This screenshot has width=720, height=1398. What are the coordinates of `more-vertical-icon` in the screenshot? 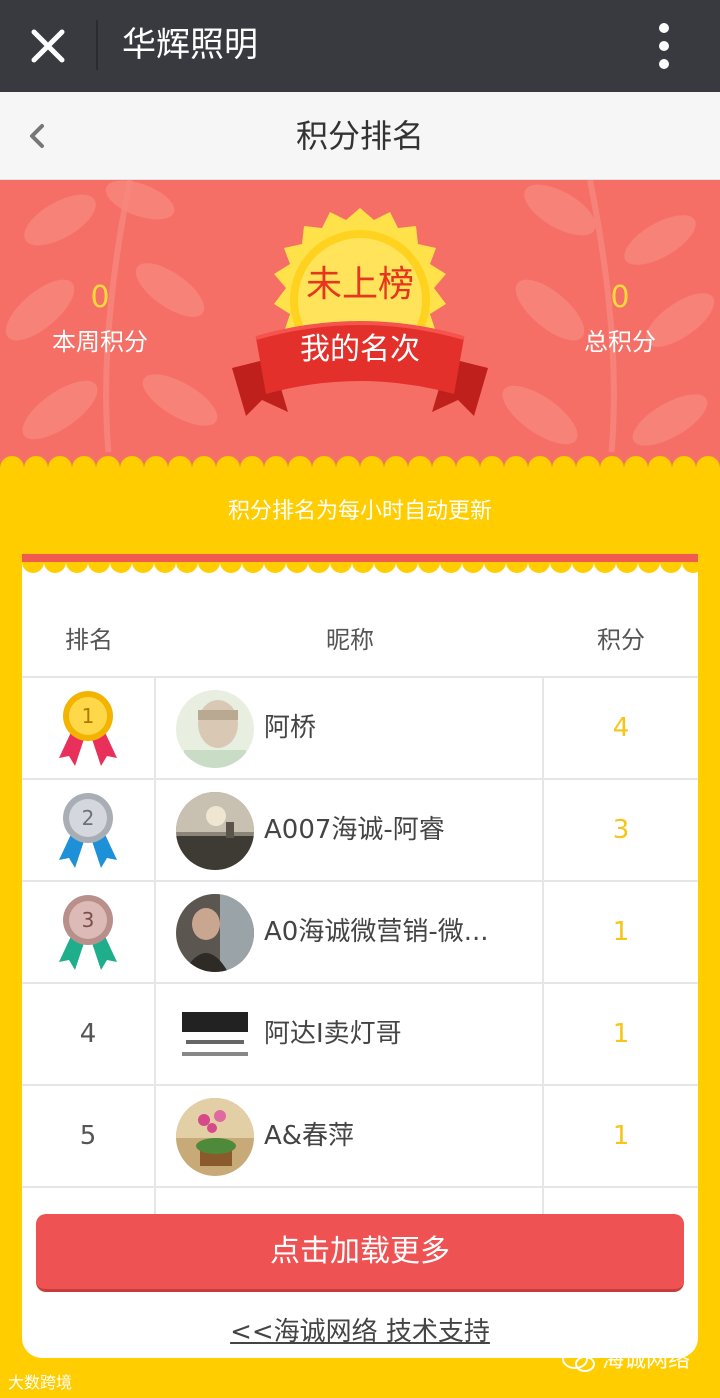 It's located at (664, 46).